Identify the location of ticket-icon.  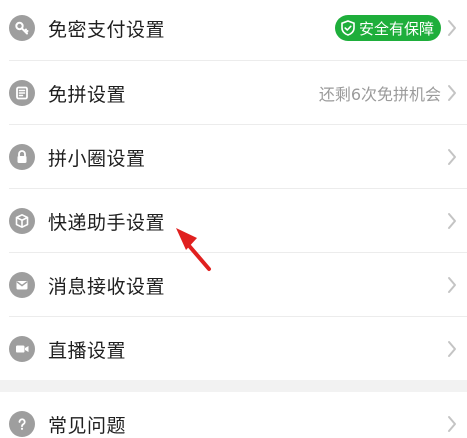
(22, 93).